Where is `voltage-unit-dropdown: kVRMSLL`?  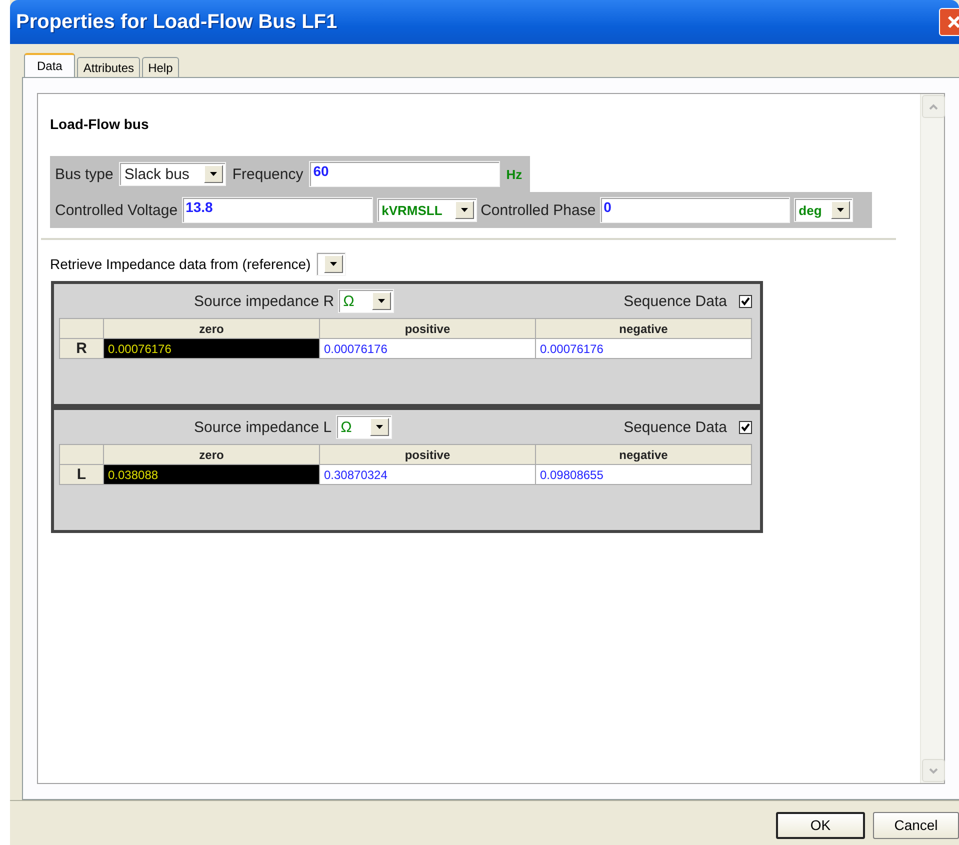 voltage-unit-dropdown: kVRMSLL is located at coordinates (426, 210).